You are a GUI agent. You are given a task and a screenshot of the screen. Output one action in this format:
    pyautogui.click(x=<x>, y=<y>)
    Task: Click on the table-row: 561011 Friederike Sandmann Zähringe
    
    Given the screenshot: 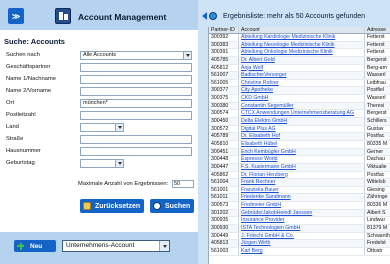 What is the action you would take?
    pyautogui.click(x=299, y=198)
    